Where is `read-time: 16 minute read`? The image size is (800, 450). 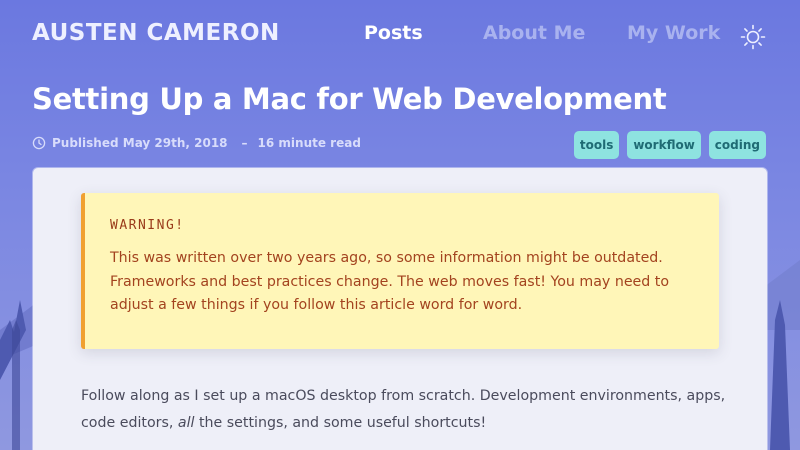 read-time: 16 minute read is located at coordinates (309, 143).